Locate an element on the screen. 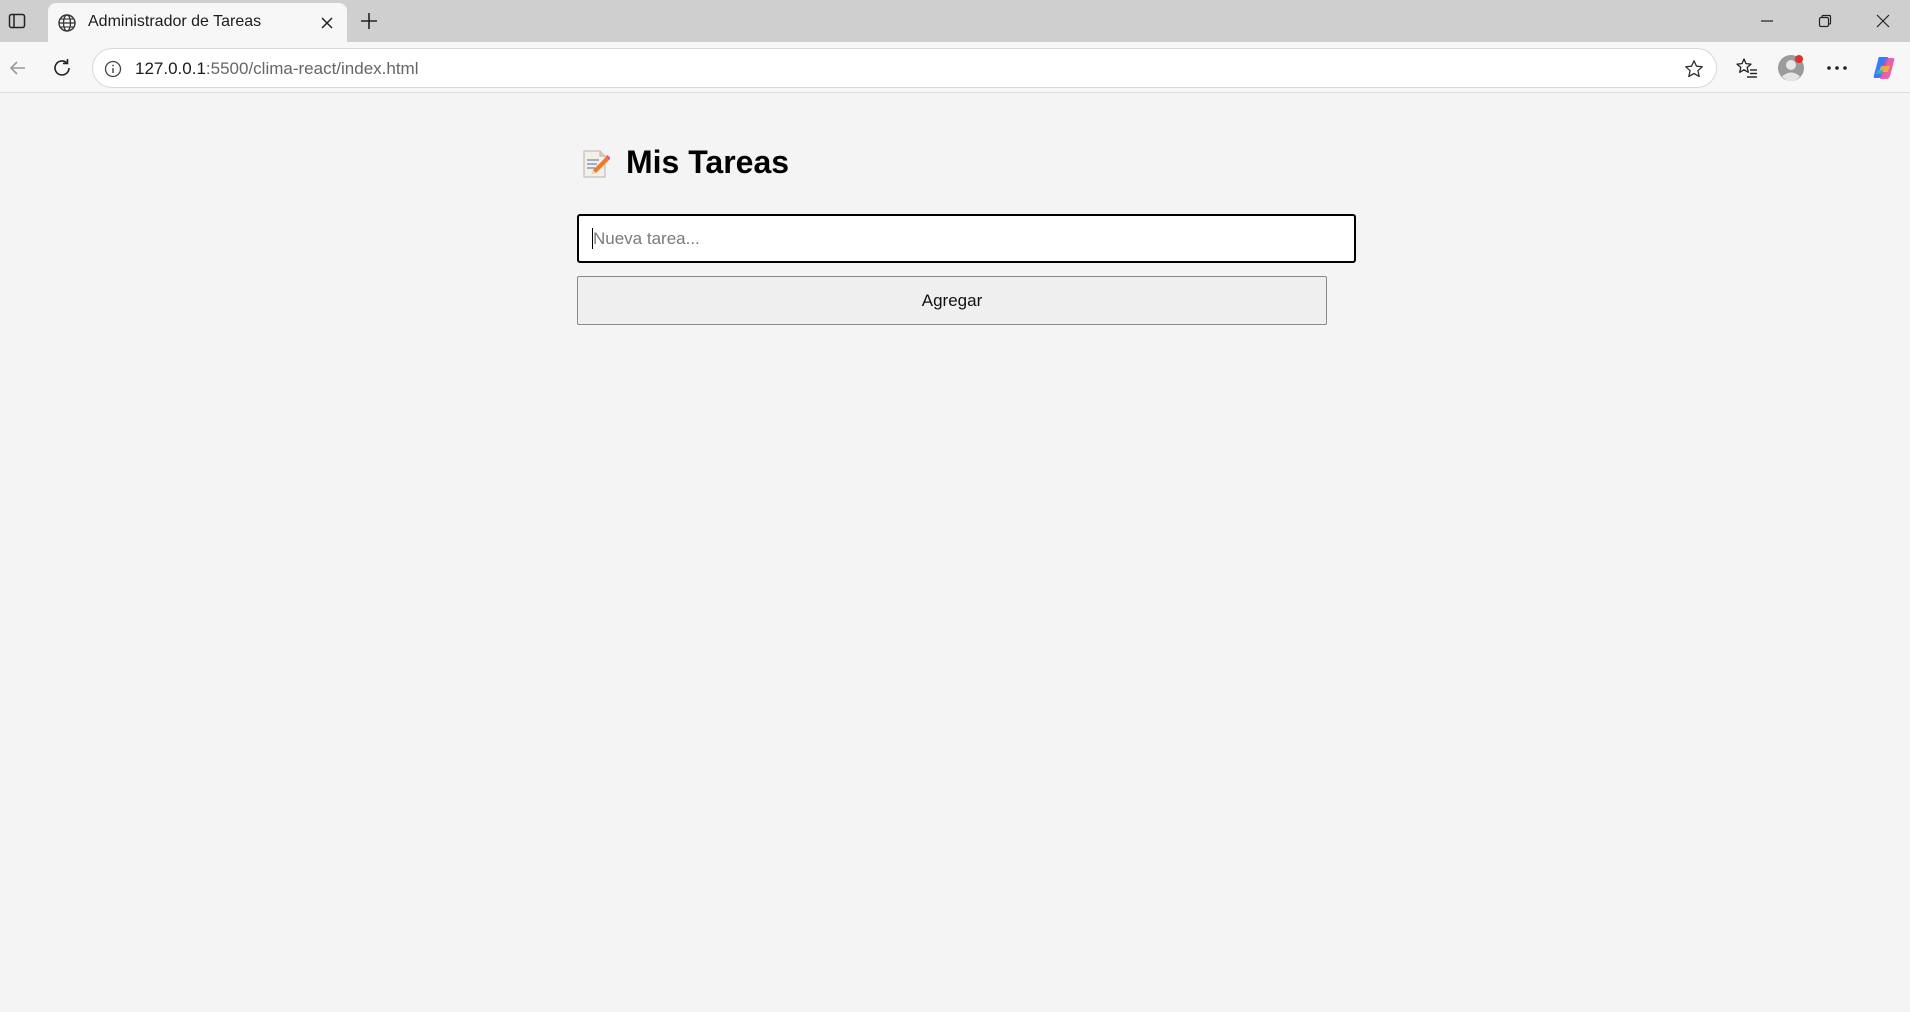  page-heading: Mis Tareas is located at coordinates (708, 162).